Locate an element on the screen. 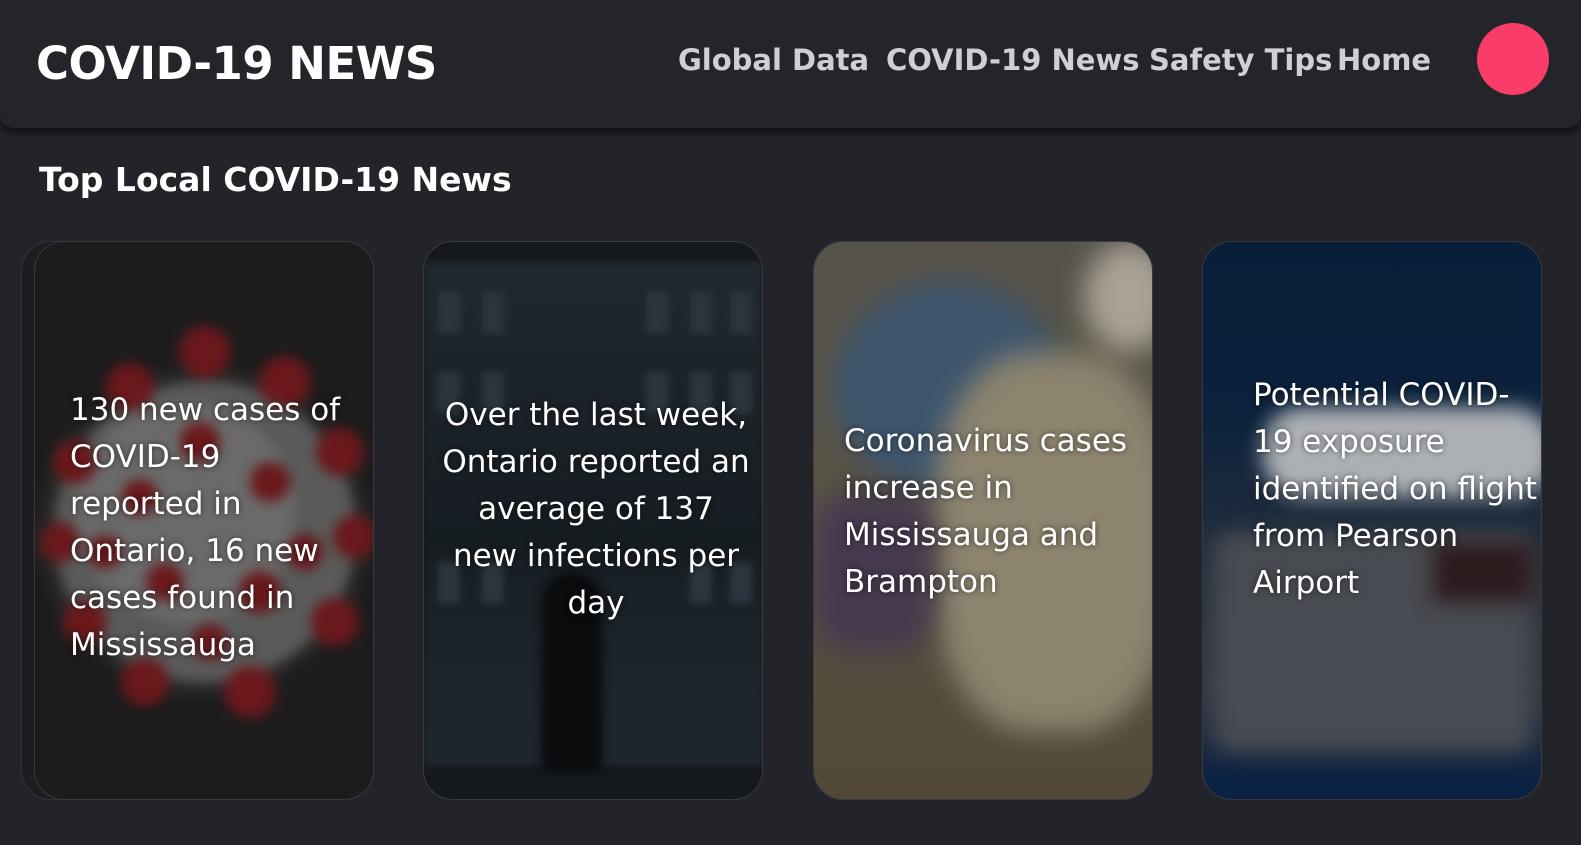 The height and width of the screenshot is (845, 1581). site-logo-title: COVID-19 NEWS is located at coordinates (236, 64).